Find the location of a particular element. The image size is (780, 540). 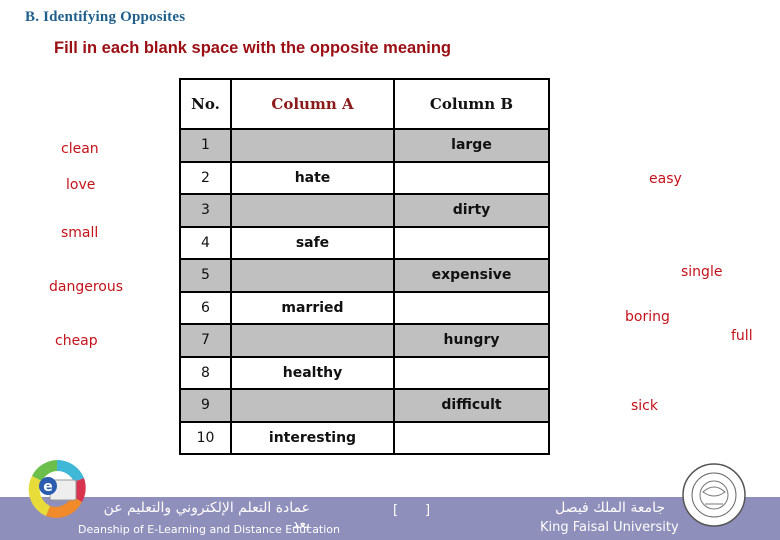

table-header-row: No. Column A Column B is located at coordinates (364, 104).